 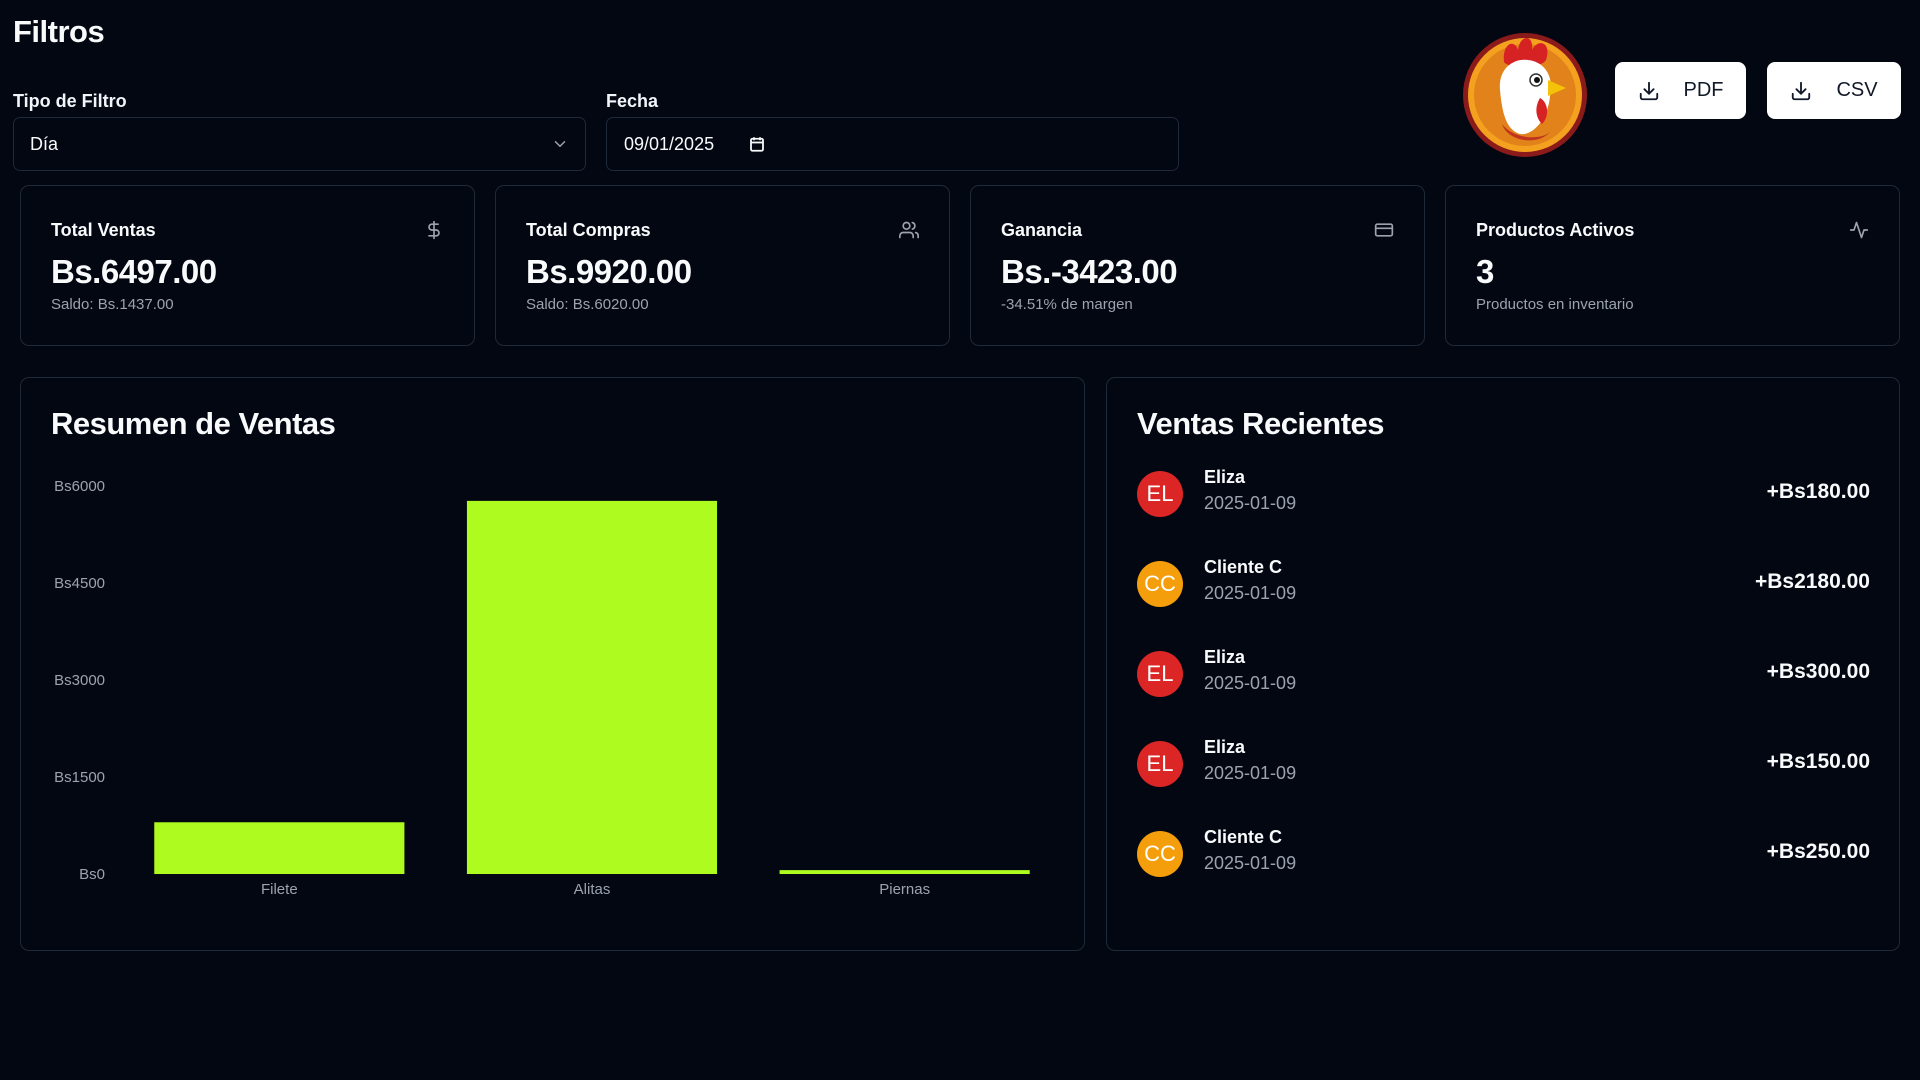 I want to click on stat-sub: Productos en inventario, so click(x=1555, y=304).